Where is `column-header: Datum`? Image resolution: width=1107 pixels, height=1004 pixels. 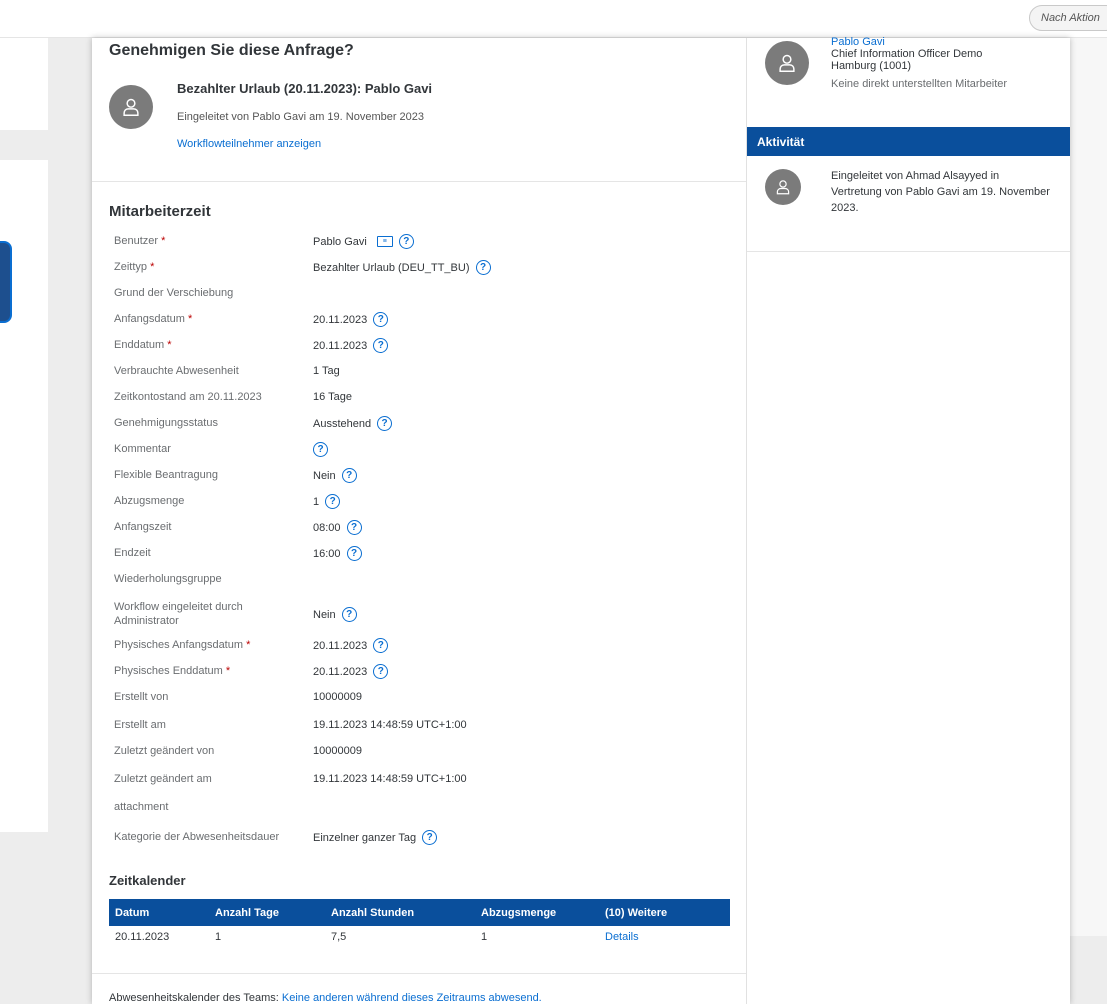
column-header: Datum is located at coordinates (159, 912).